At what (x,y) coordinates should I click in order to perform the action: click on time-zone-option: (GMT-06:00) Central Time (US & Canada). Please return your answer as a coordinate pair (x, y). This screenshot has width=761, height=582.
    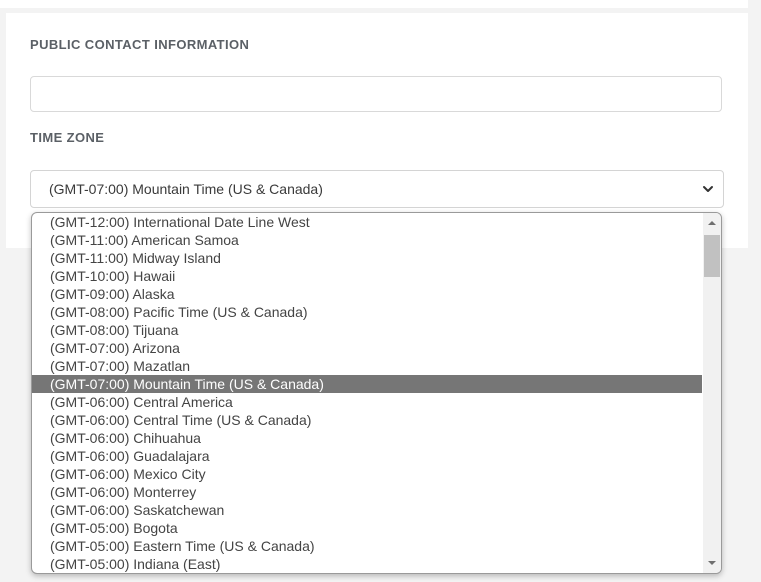
    Looking at the image, I should click on (367, 420).